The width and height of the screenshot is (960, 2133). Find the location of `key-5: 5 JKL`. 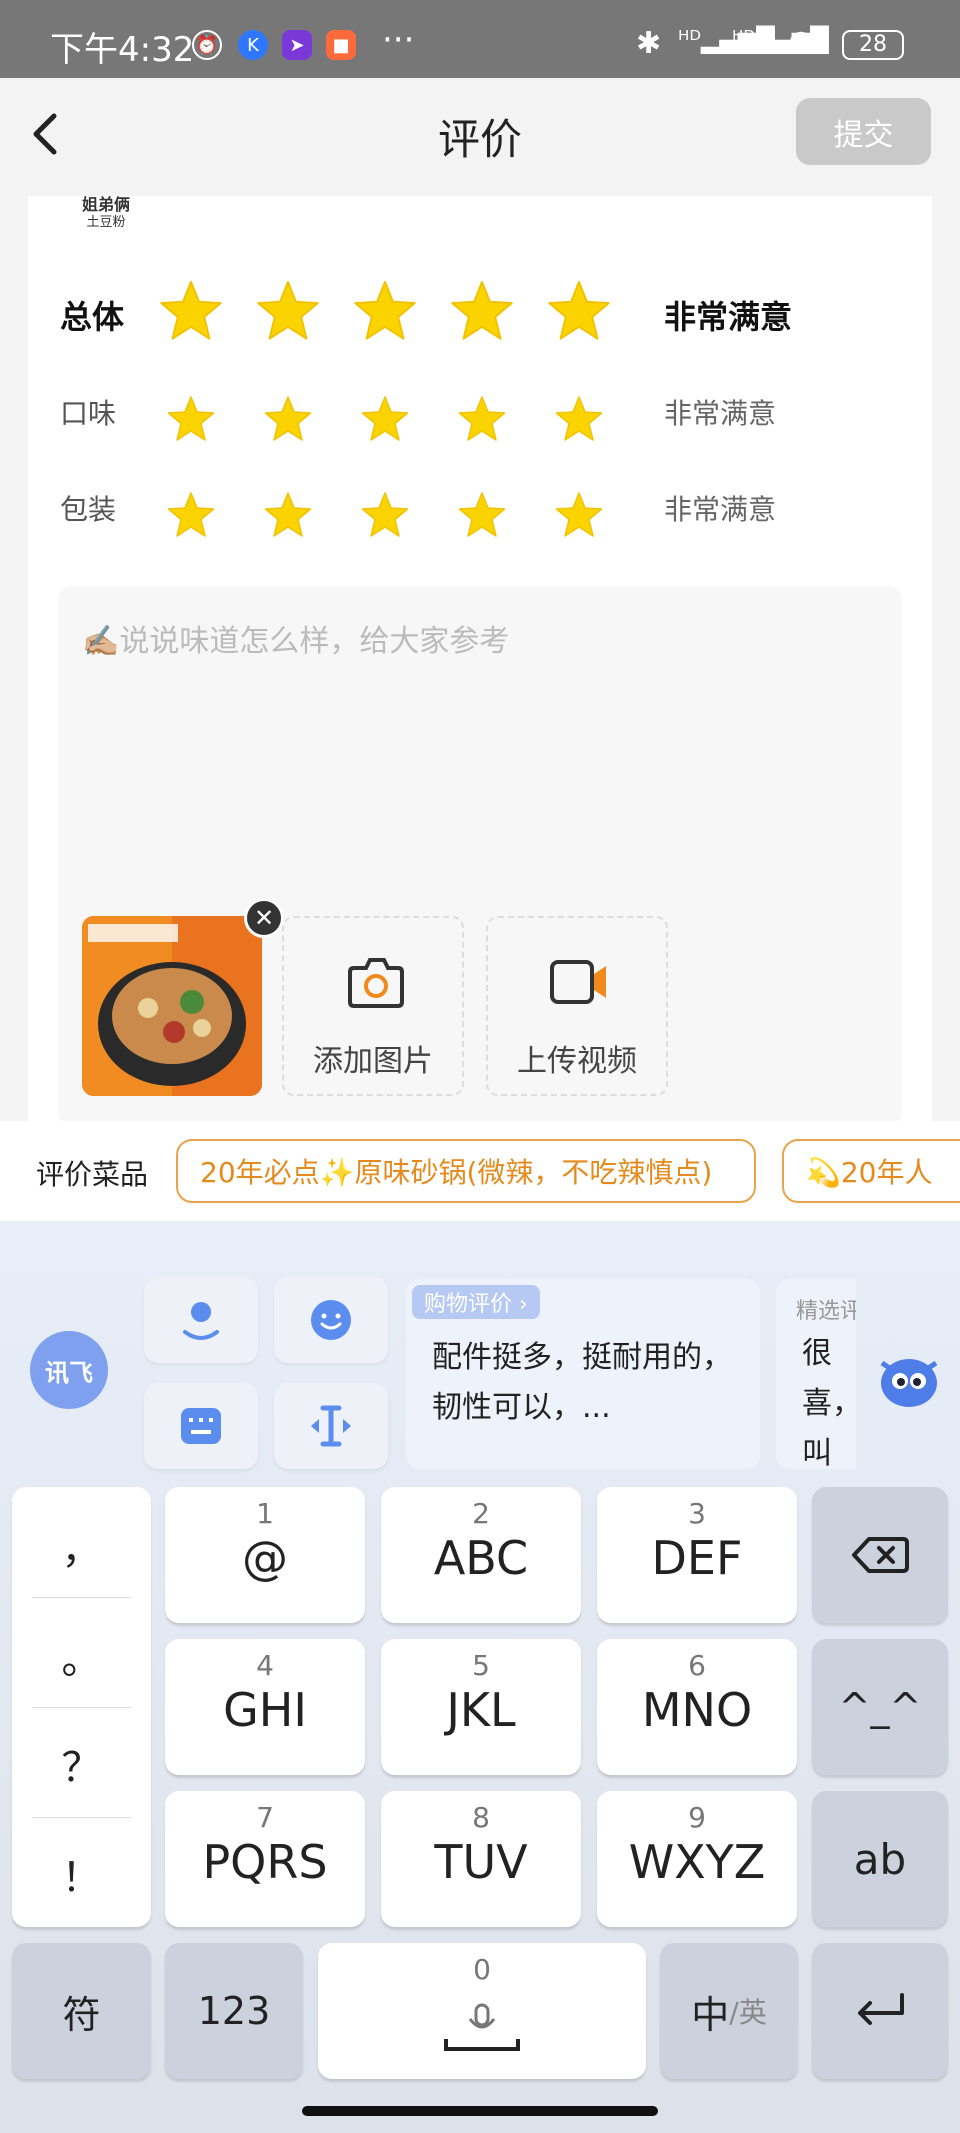

key-5: 5 JKL is located at coordinates (481, 1707).